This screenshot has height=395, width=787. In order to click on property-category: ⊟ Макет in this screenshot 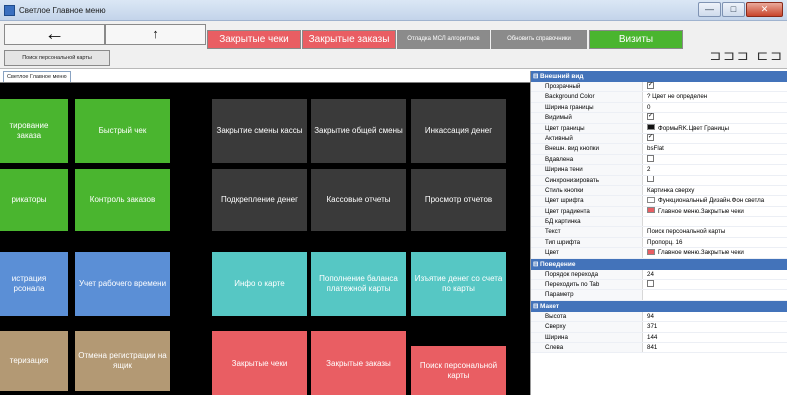, I will do `click(659, 306)`.